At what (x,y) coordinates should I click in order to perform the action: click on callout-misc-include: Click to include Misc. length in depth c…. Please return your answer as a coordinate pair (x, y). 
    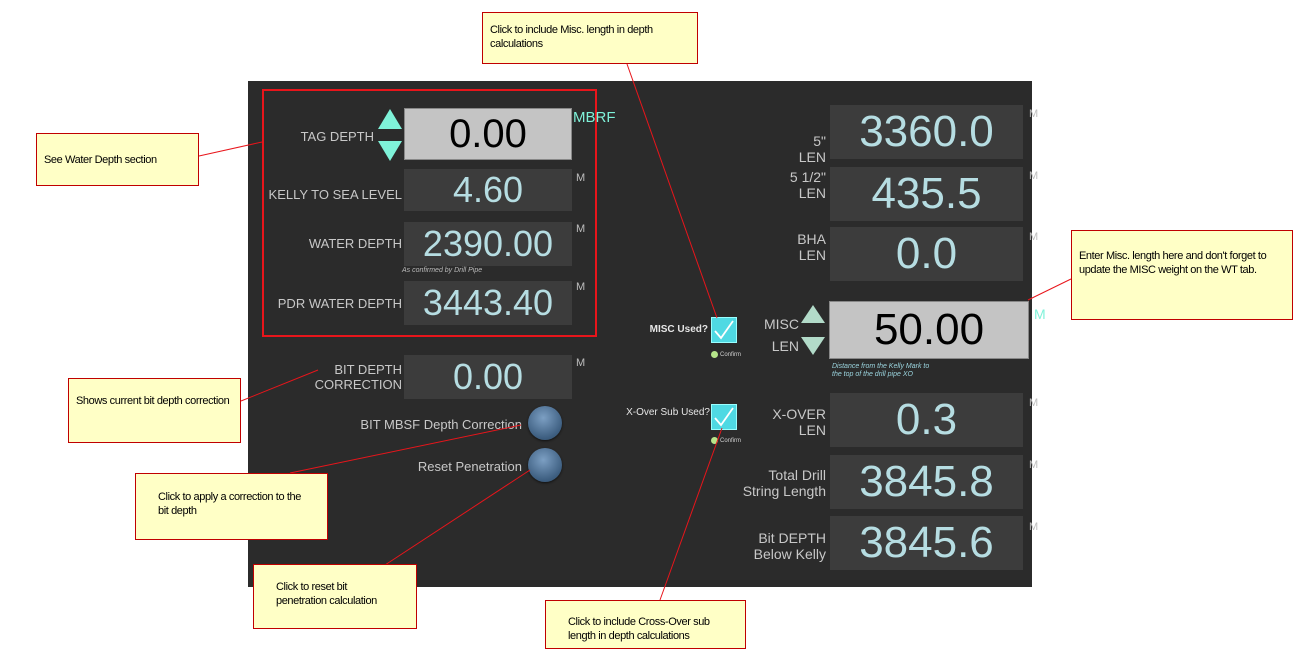
    Looking at the image, I should click on (590, 38).